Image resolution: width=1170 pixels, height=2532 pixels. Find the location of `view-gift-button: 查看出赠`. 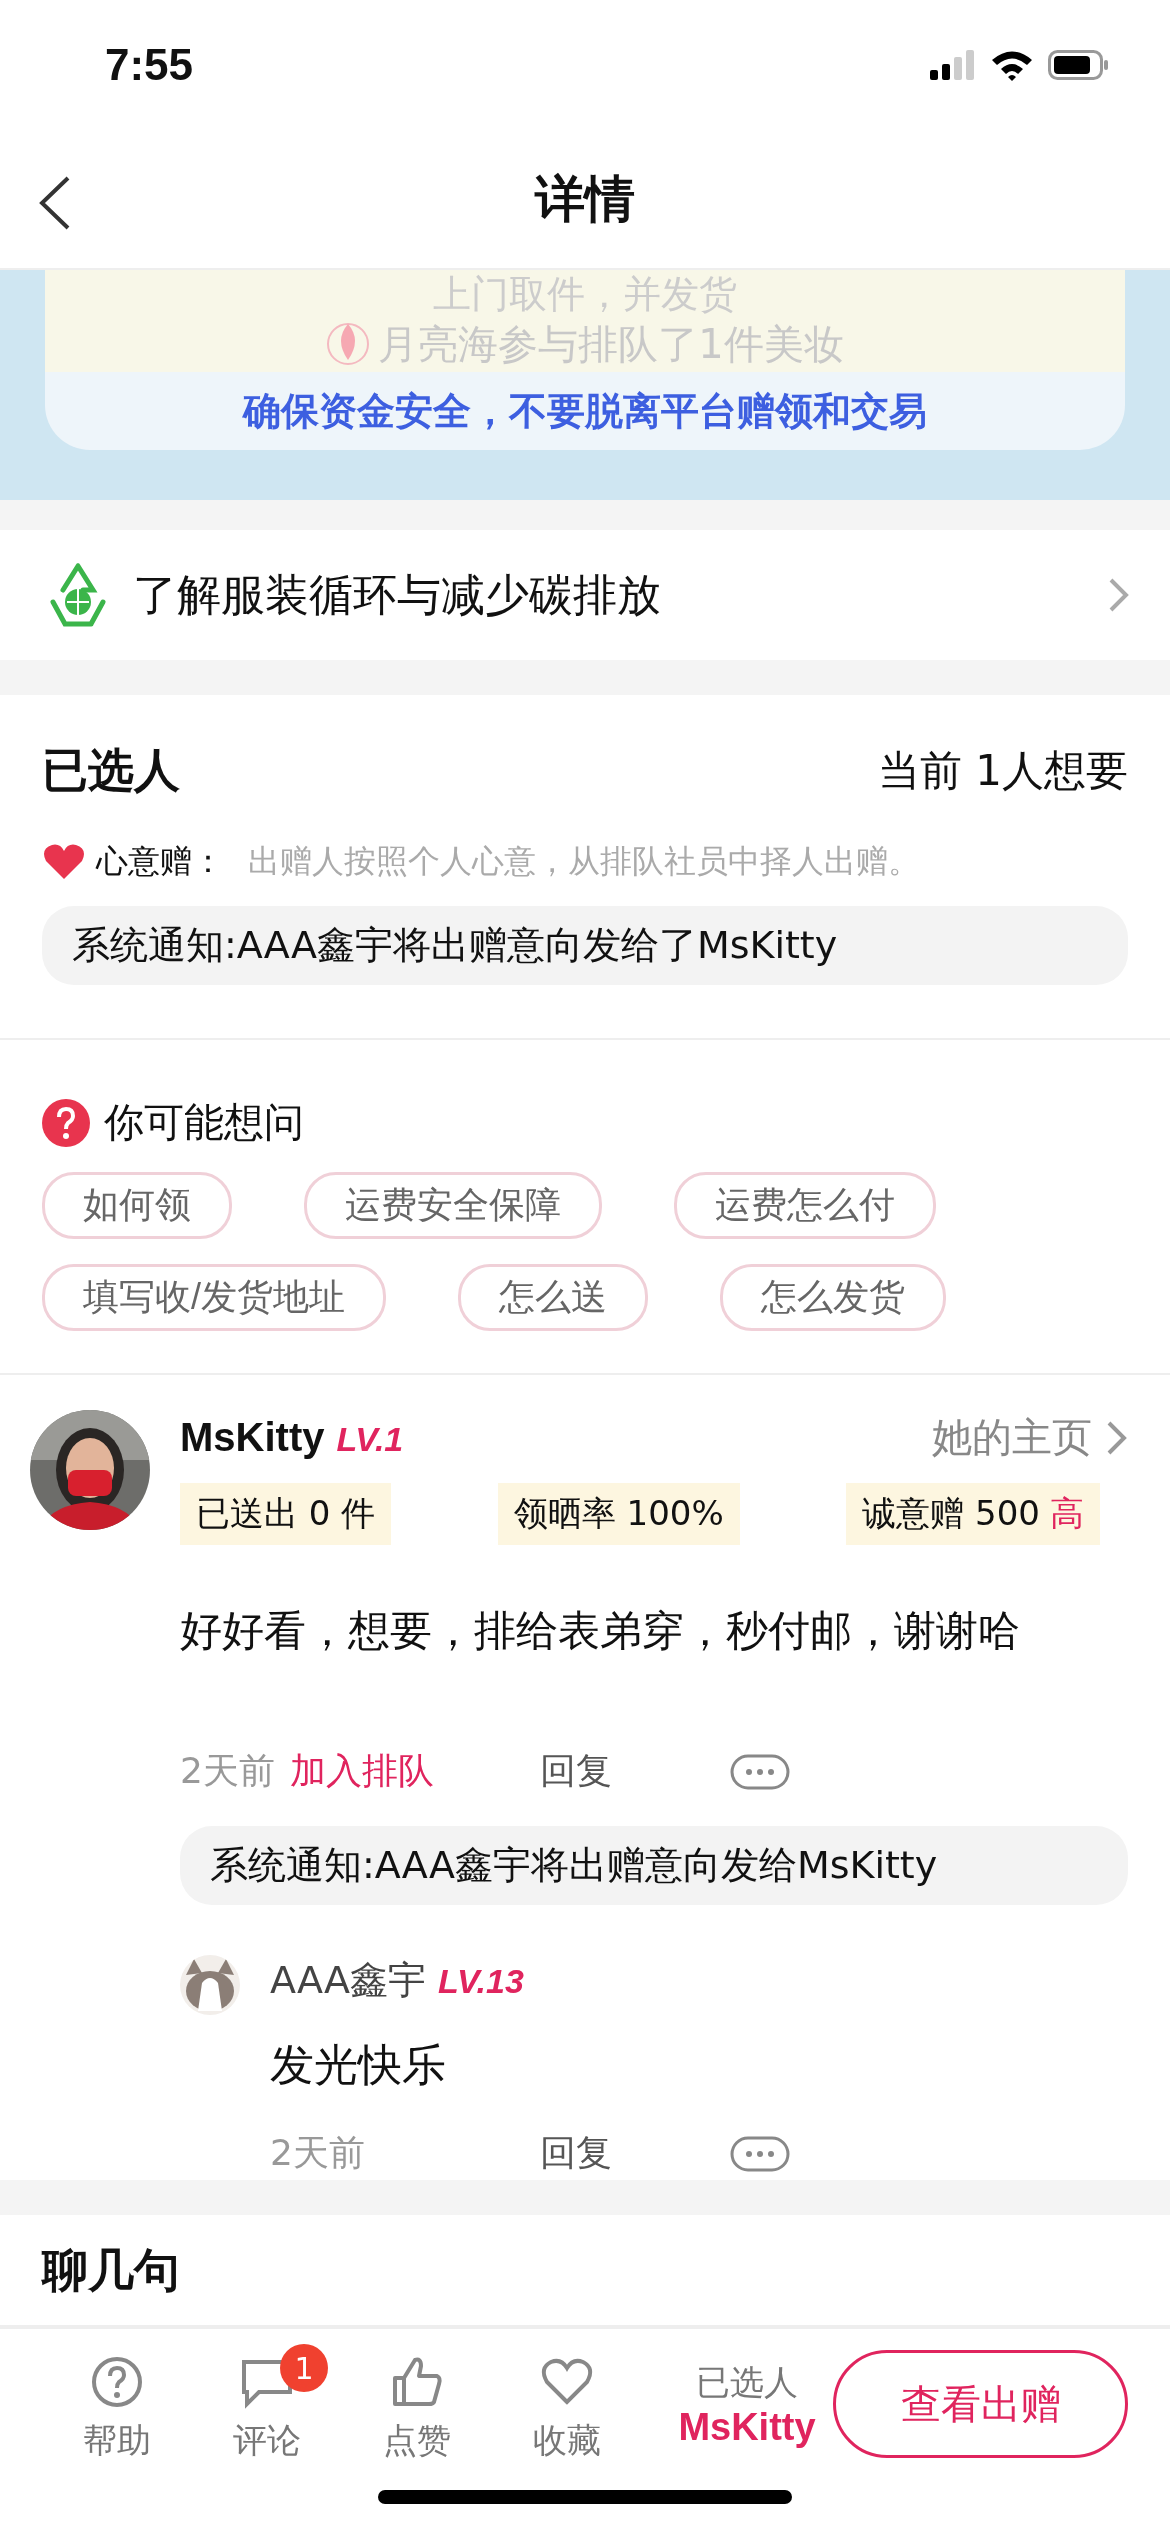

view-gift-button: 查看出赠 is located at coordinates (980, 2404).